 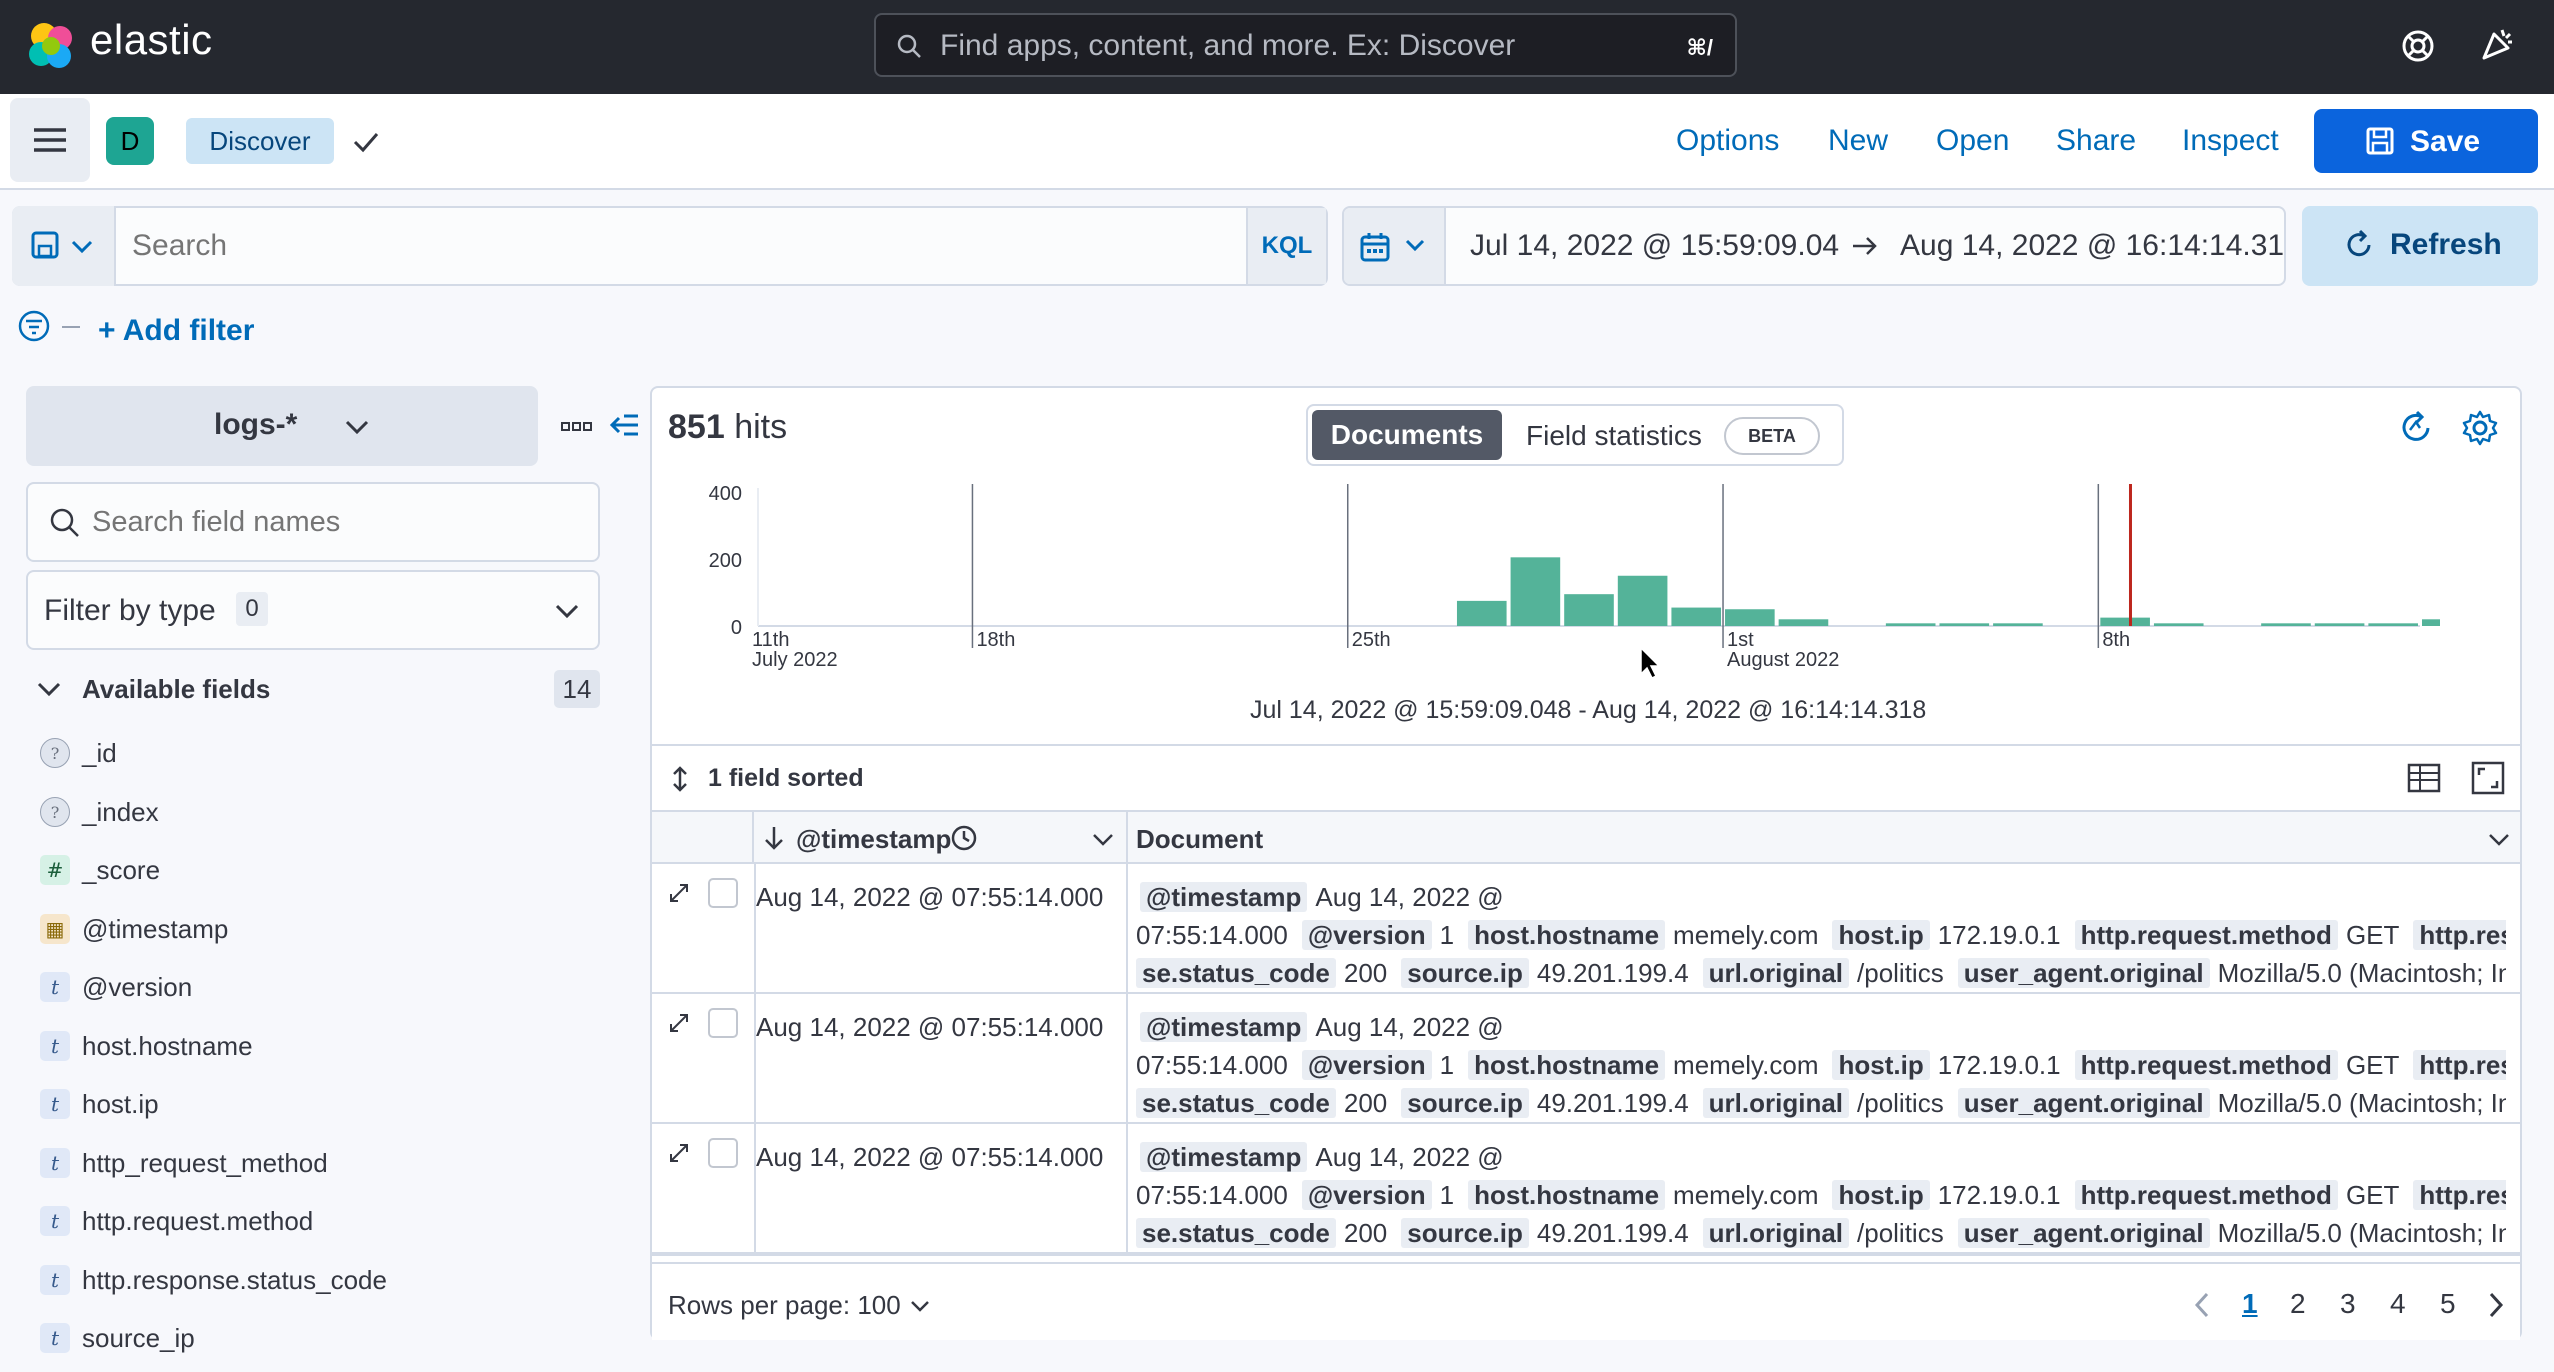 What do you see at coordinates (2424, 778) in the screenshot?
I see `density-icon` at bounding box center [2424, 778].